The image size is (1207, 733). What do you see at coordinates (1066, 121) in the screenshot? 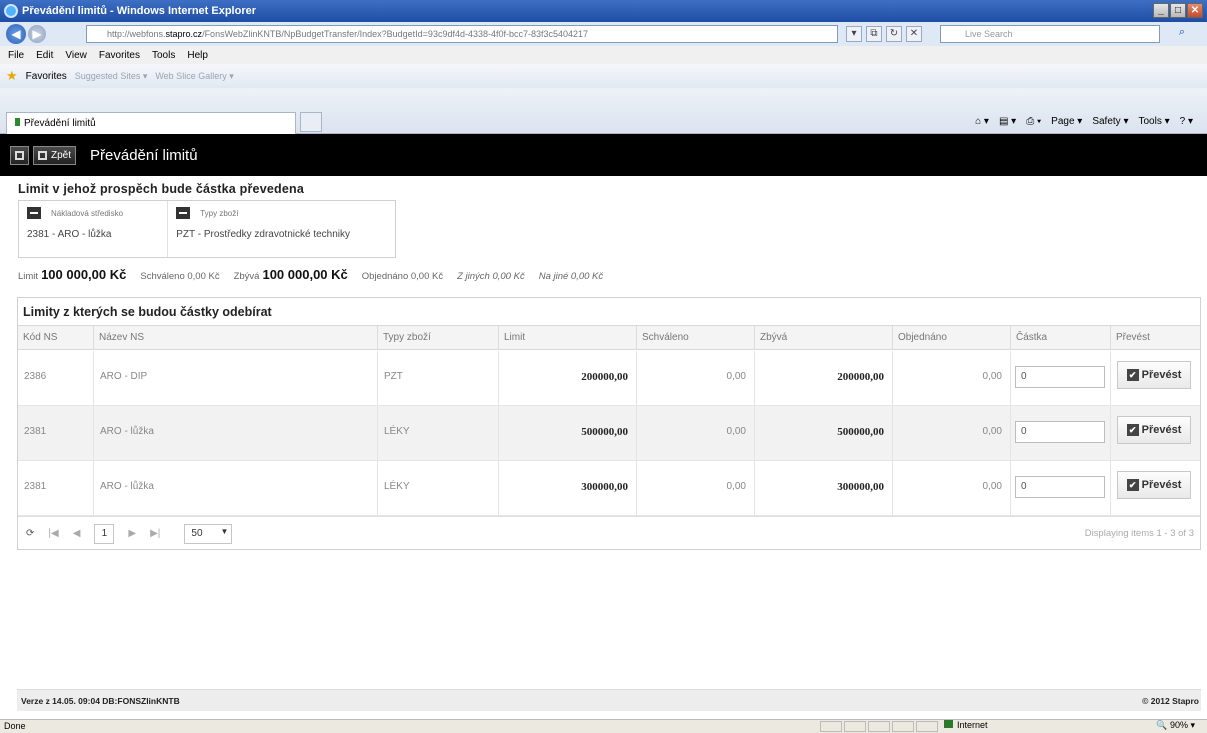
I see `page-menu: Page ▾` at bounding box center [1066, 121].